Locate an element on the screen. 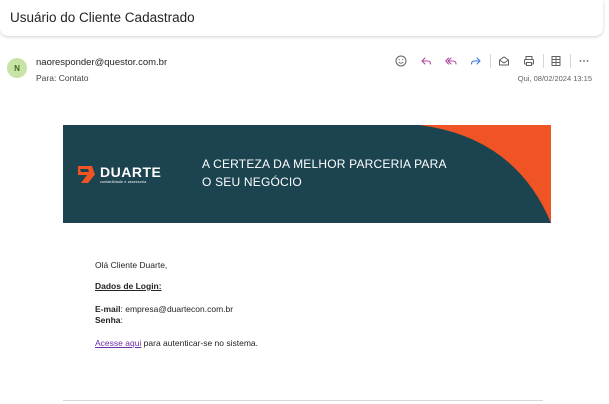 The image size is (609, 404). email-subject: Usuário do Cliente Cadastrado is located at coordinates (102, 17).